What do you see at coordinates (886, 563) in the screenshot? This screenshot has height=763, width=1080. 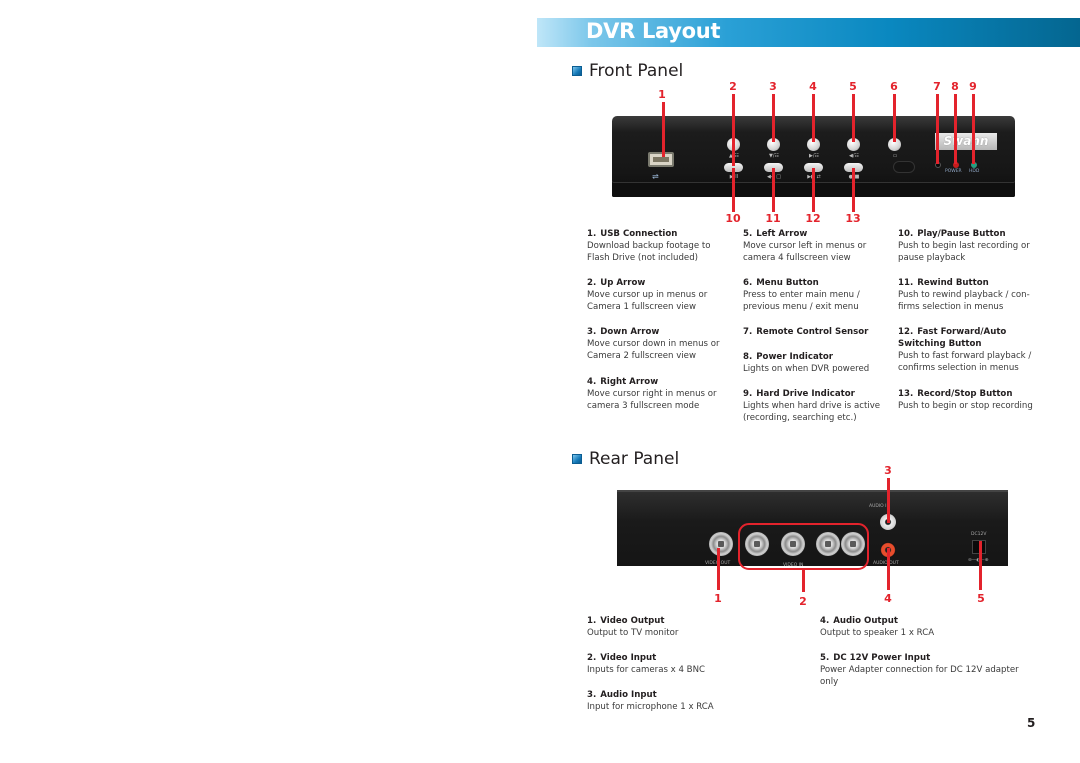 I see `audio-out-label: AUDIO OUT` at bounding box center [886, 563].